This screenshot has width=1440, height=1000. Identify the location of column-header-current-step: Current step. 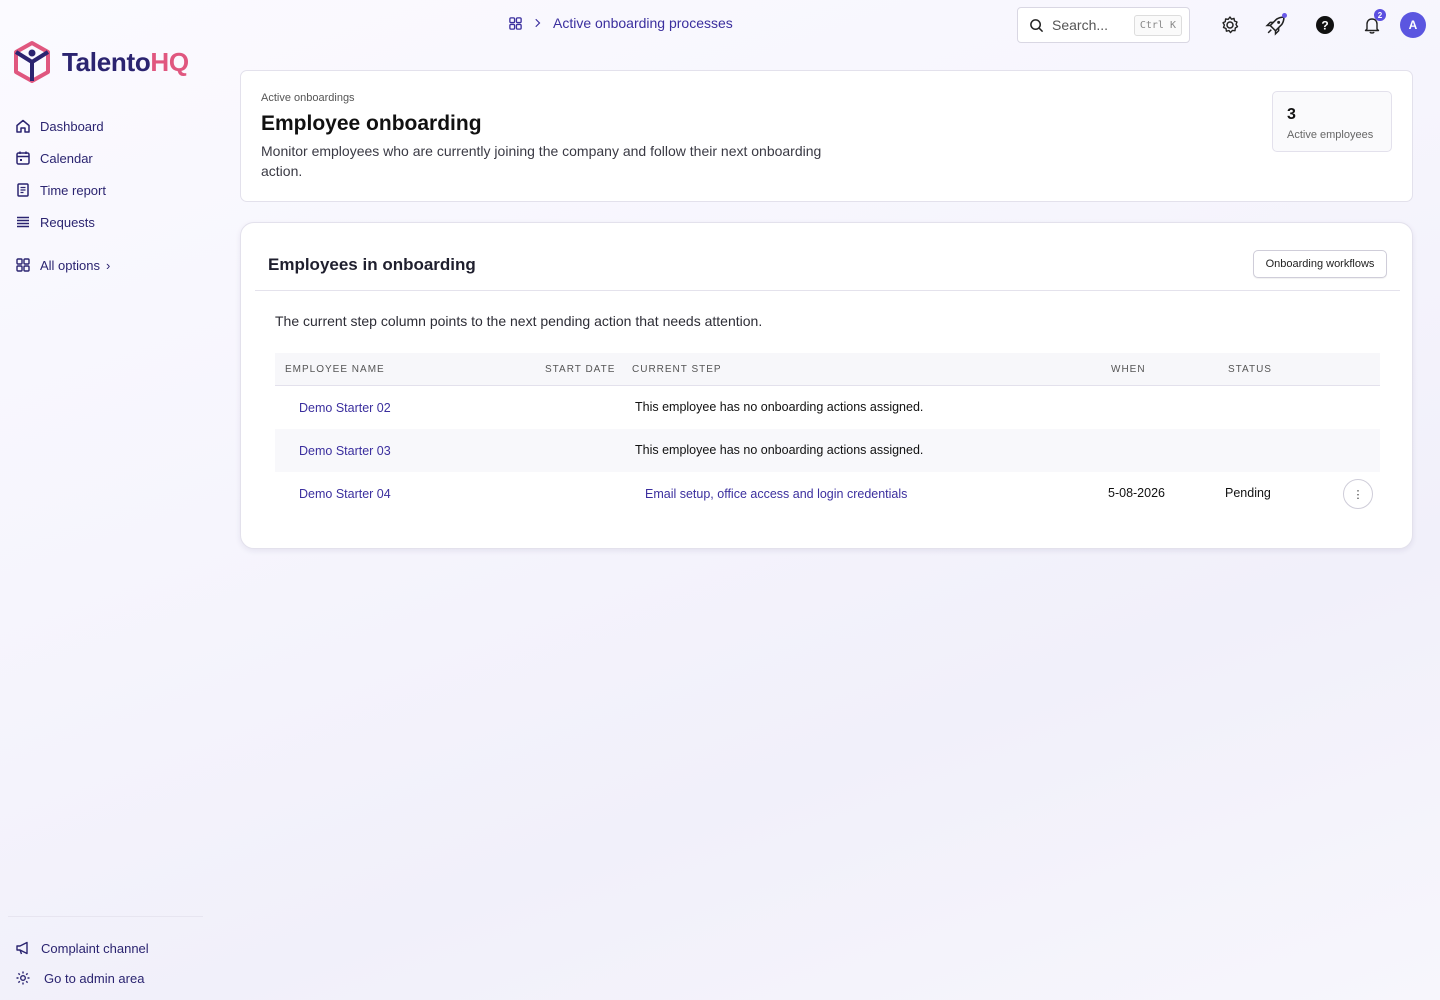
(677, 369).